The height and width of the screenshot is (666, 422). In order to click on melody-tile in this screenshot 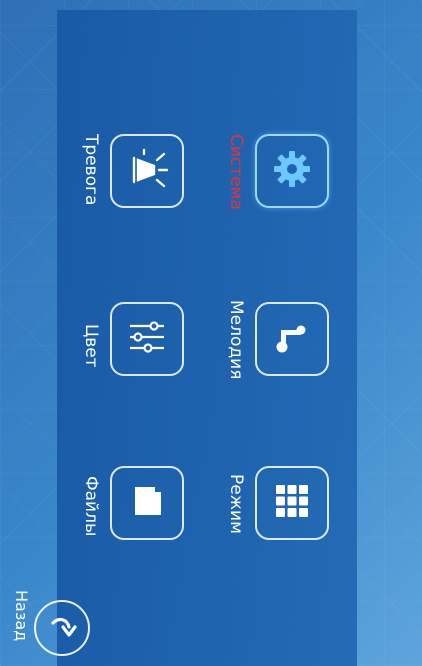, I will do `click(292, 339)`.